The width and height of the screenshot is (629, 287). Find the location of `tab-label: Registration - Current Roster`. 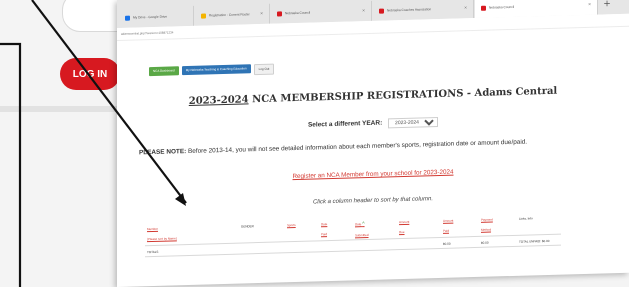

tab-label: Registration - Current Roster is located at coordinates (229, 15).